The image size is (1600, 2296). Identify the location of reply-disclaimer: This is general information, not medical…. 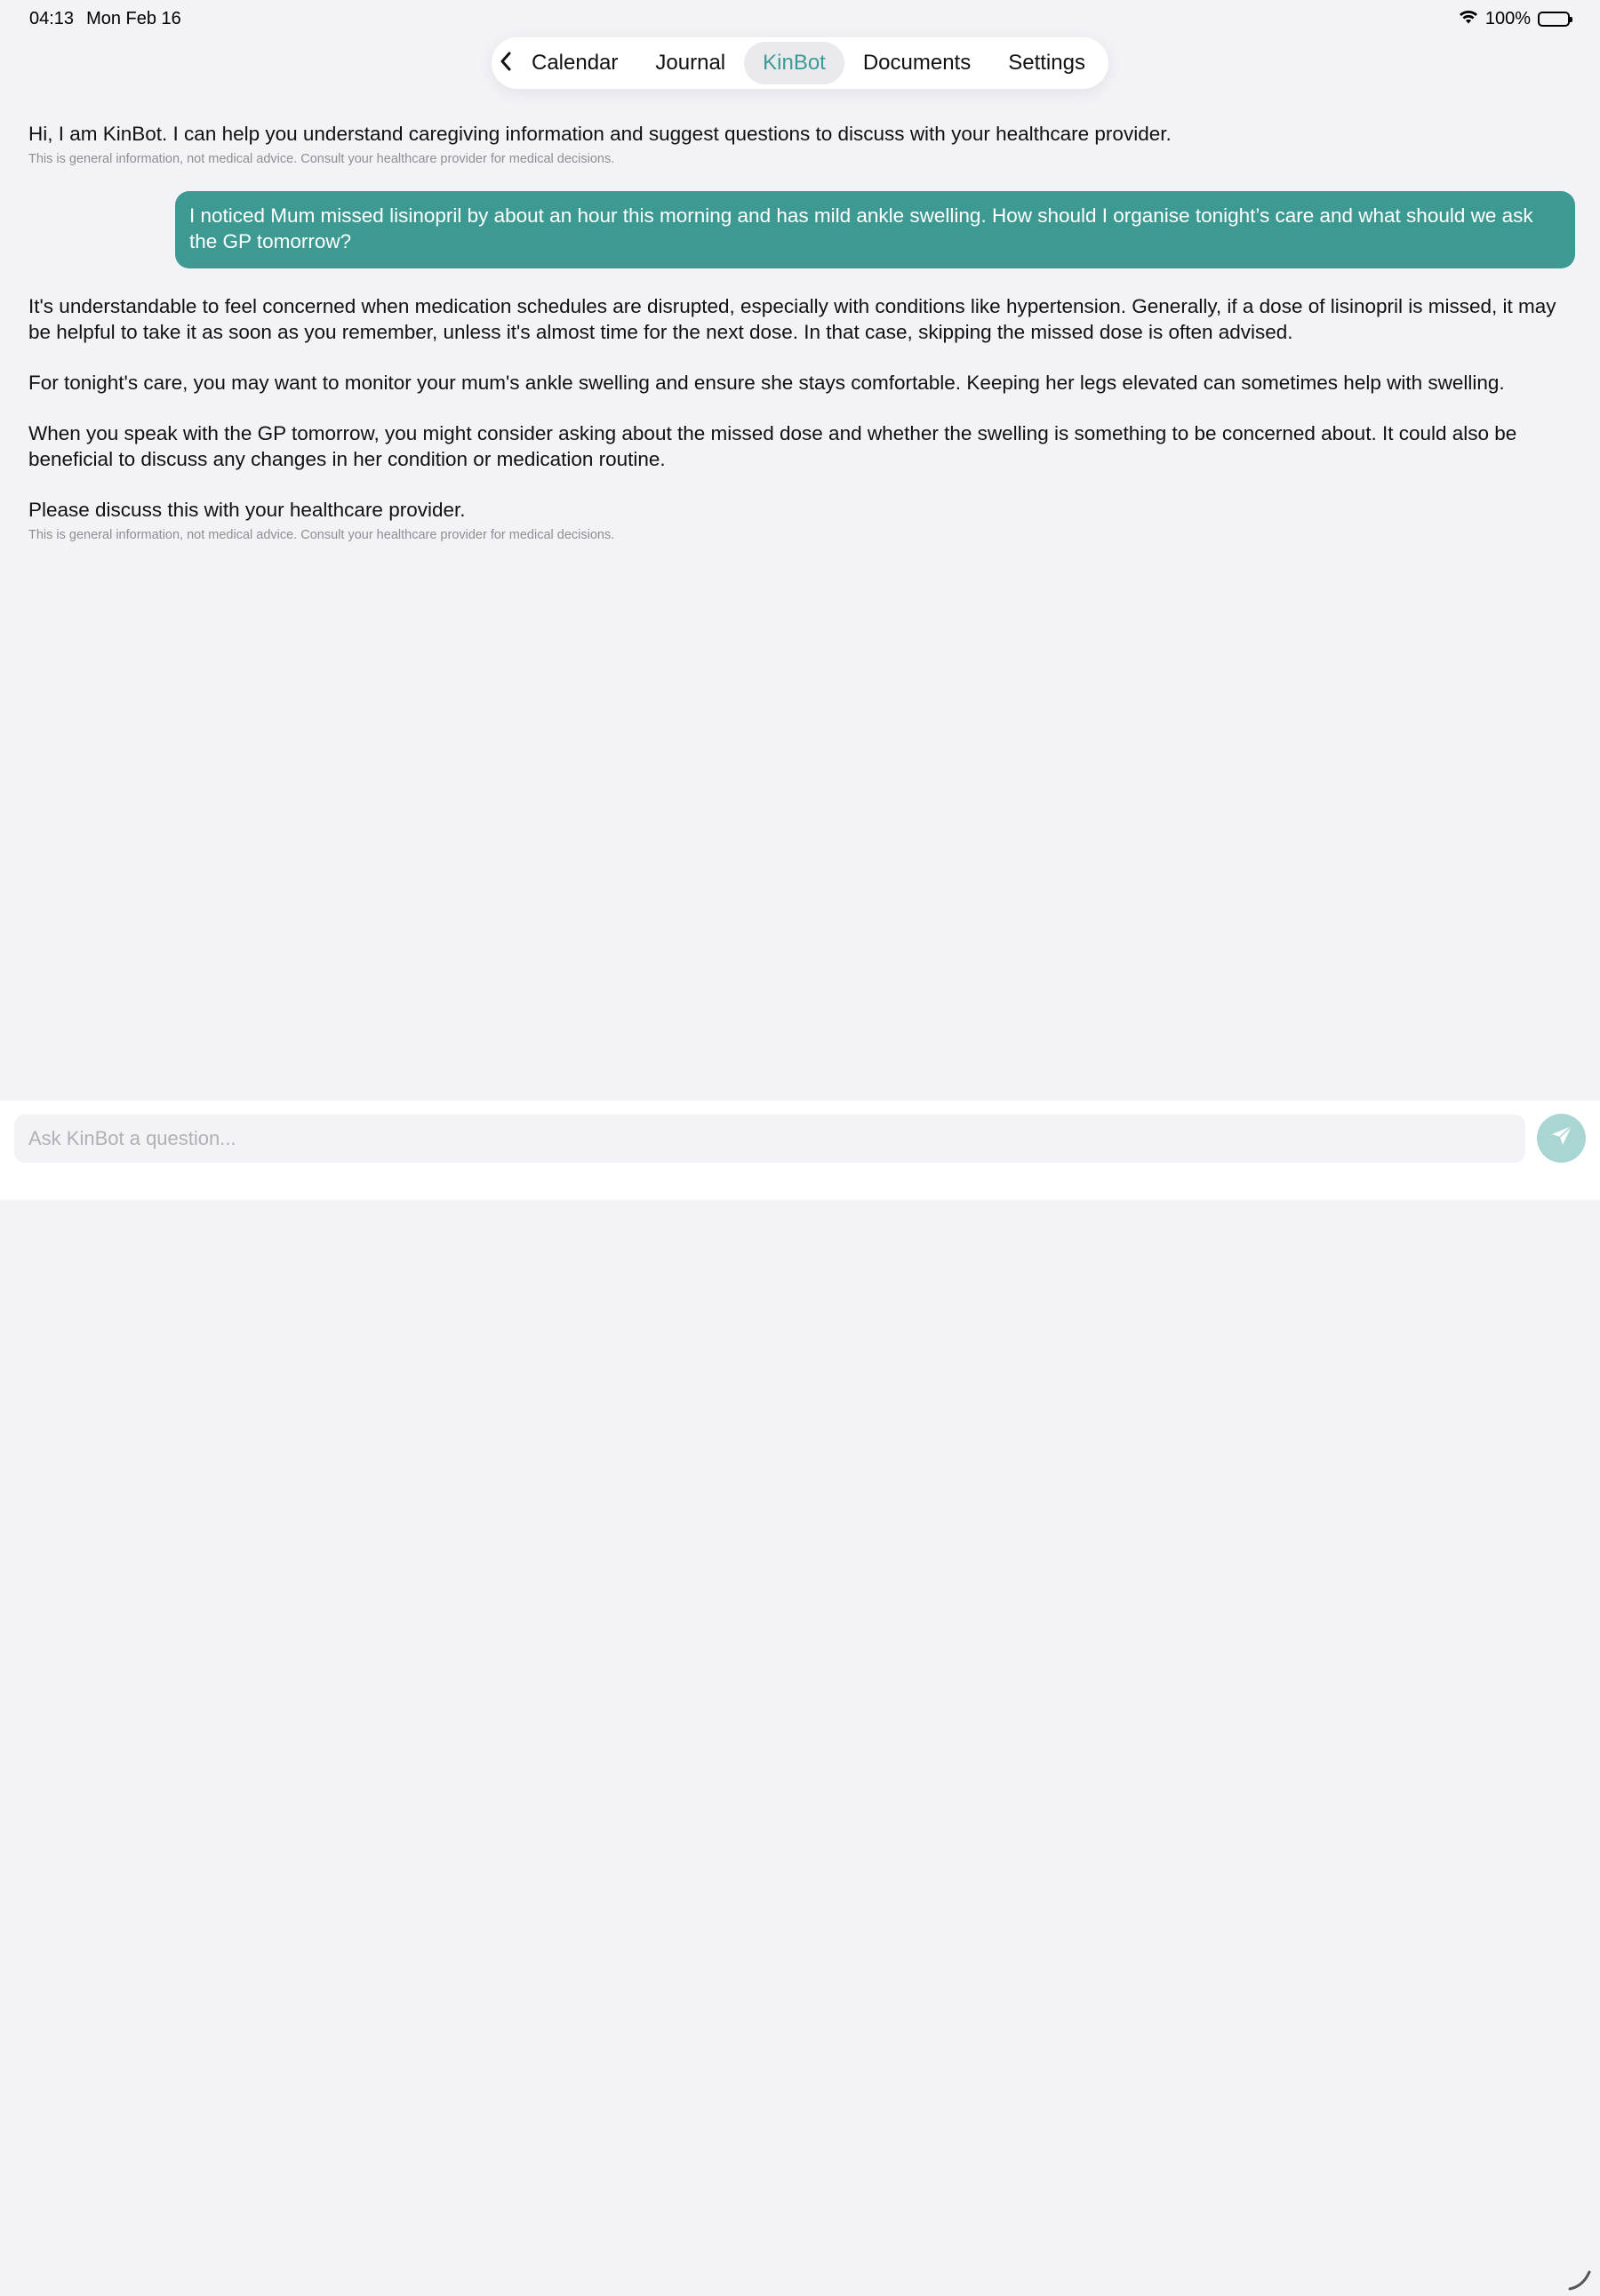
(321, 535).